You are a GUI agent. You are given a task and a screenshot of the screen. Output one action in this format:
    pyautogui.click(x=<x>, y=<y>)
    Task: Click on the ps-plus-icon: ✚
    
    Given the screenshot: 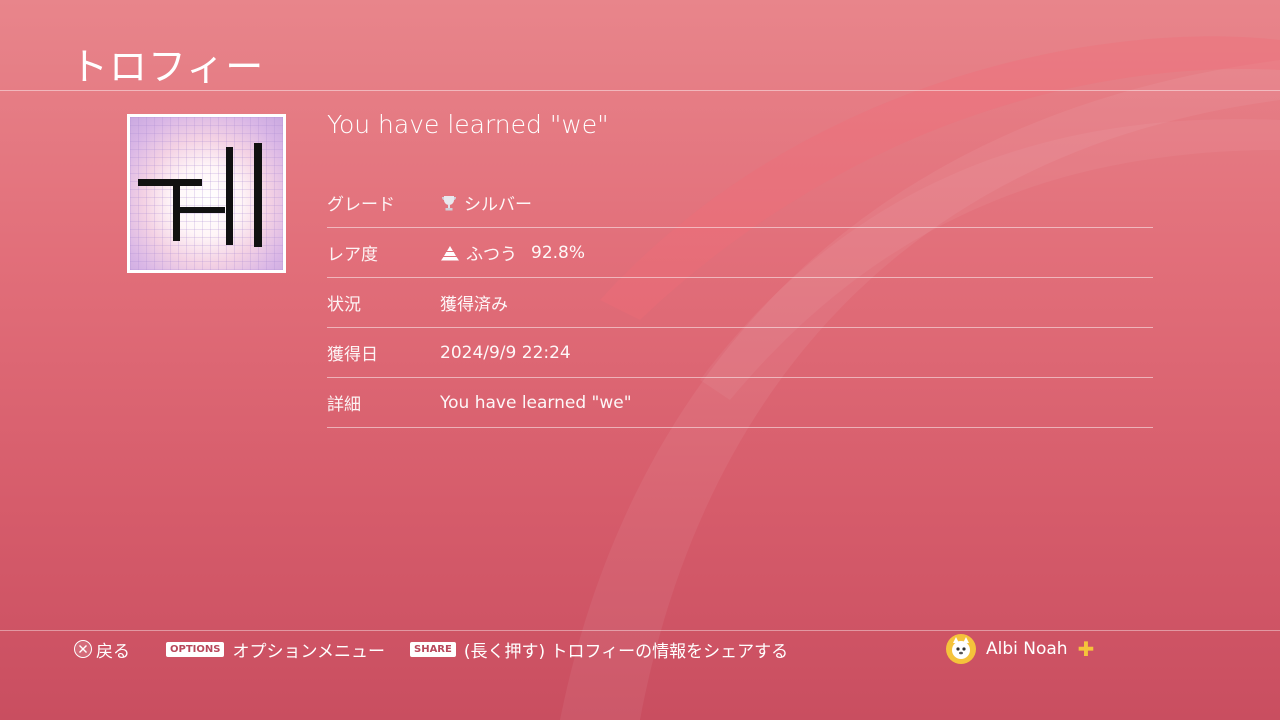 What is the action you would take?
    pyautogui.click(x=1086, y=649)
    